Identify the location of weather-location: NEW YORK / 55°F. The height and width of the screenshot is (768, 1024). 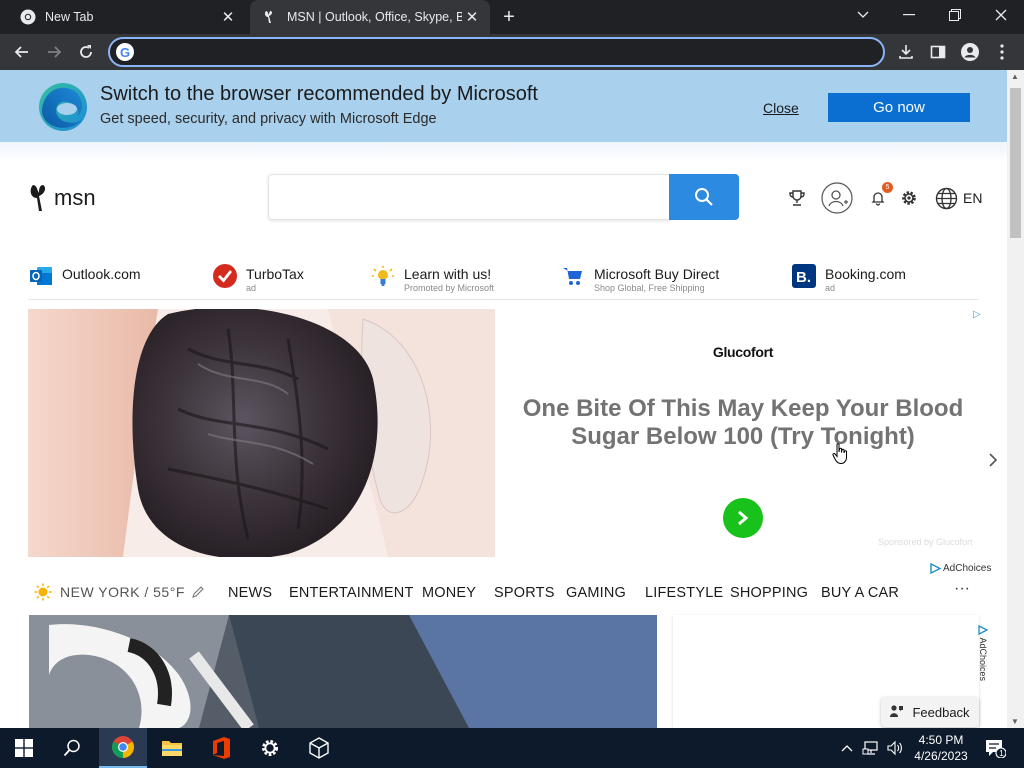
(122, 592).